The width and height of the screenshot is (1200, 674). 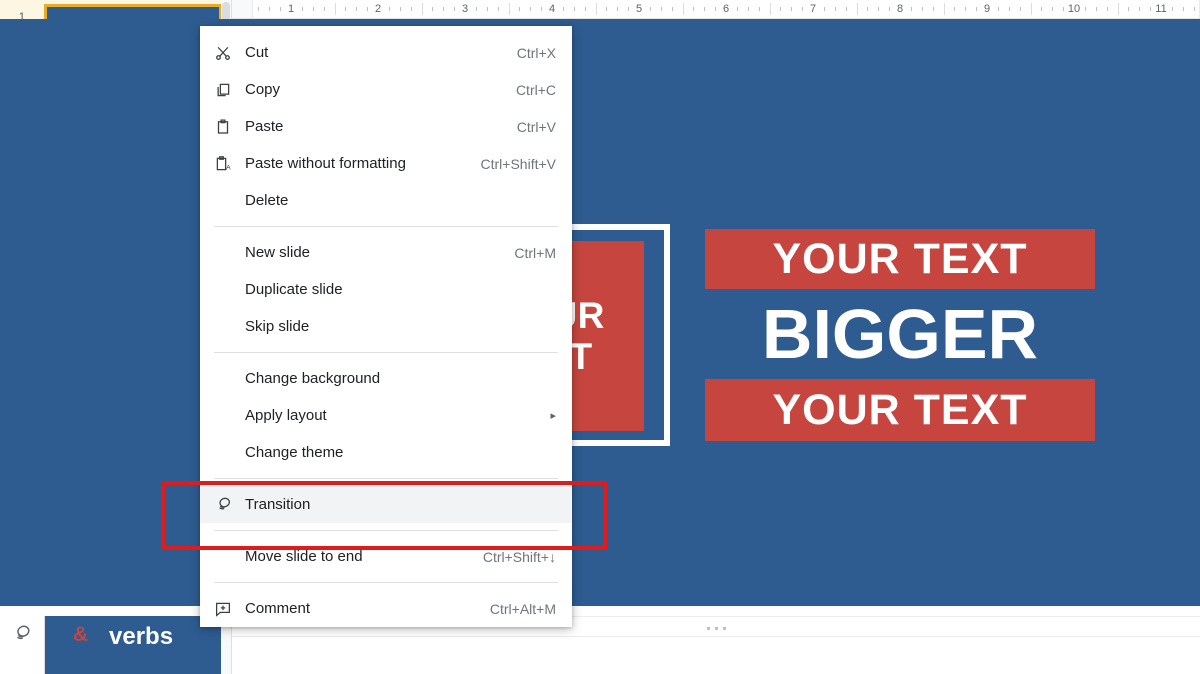 I want to click on handle-dot, so click(x=724, y=628).